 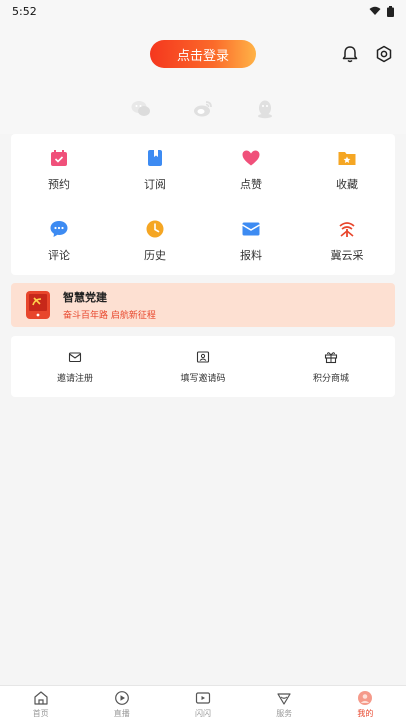 I want to click on heart-icon, so click(x=251, y=158).